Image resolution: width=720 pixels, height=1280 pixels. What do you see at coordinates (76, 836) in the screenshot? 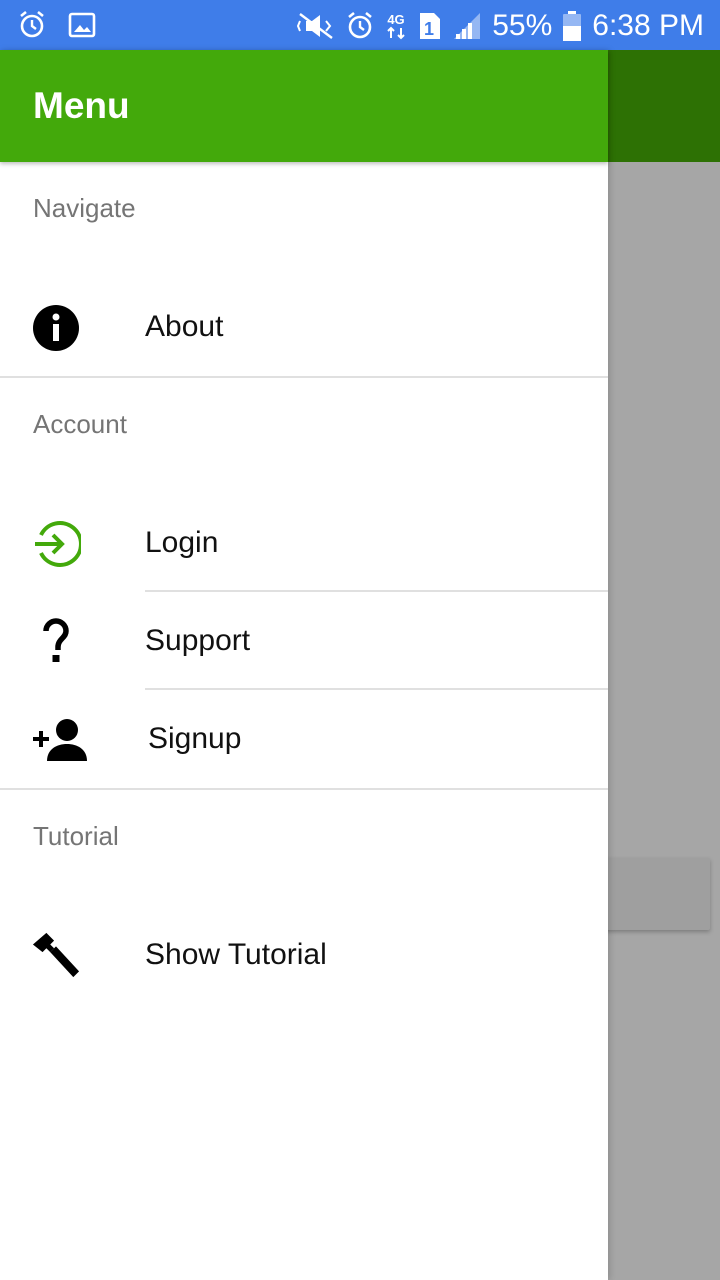
I see `section-header-tutorial: Tutorial` at bounding box center [76, 836].